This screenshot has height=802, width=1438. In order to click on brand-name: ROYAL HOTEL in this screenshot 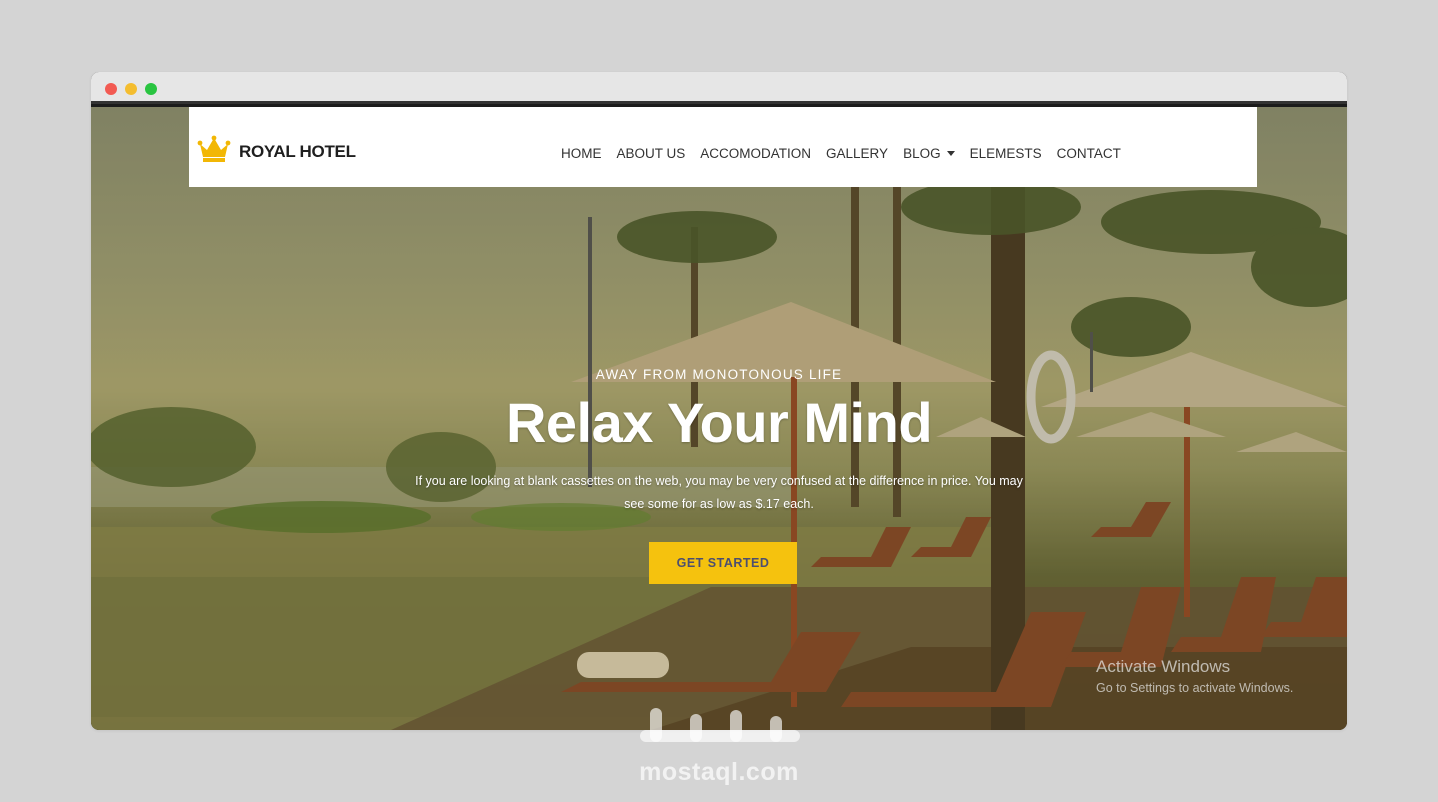, I will do `click(297, 151)`.